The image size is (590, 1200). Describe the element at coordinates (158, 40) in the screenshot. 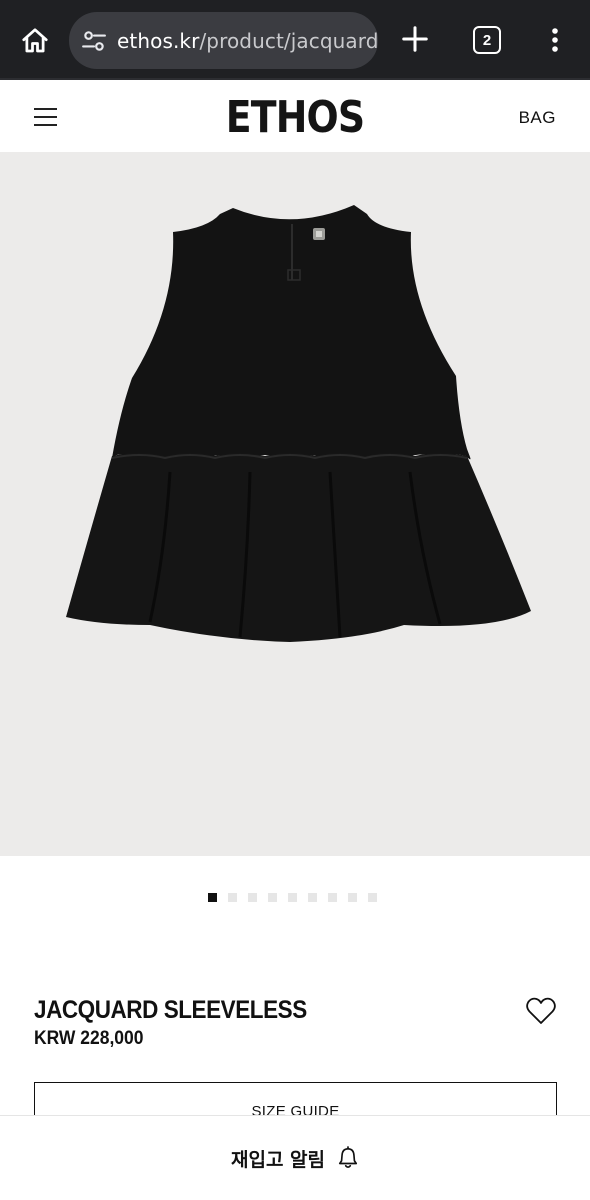

I see `url-domain: ethos.kr` at that location.